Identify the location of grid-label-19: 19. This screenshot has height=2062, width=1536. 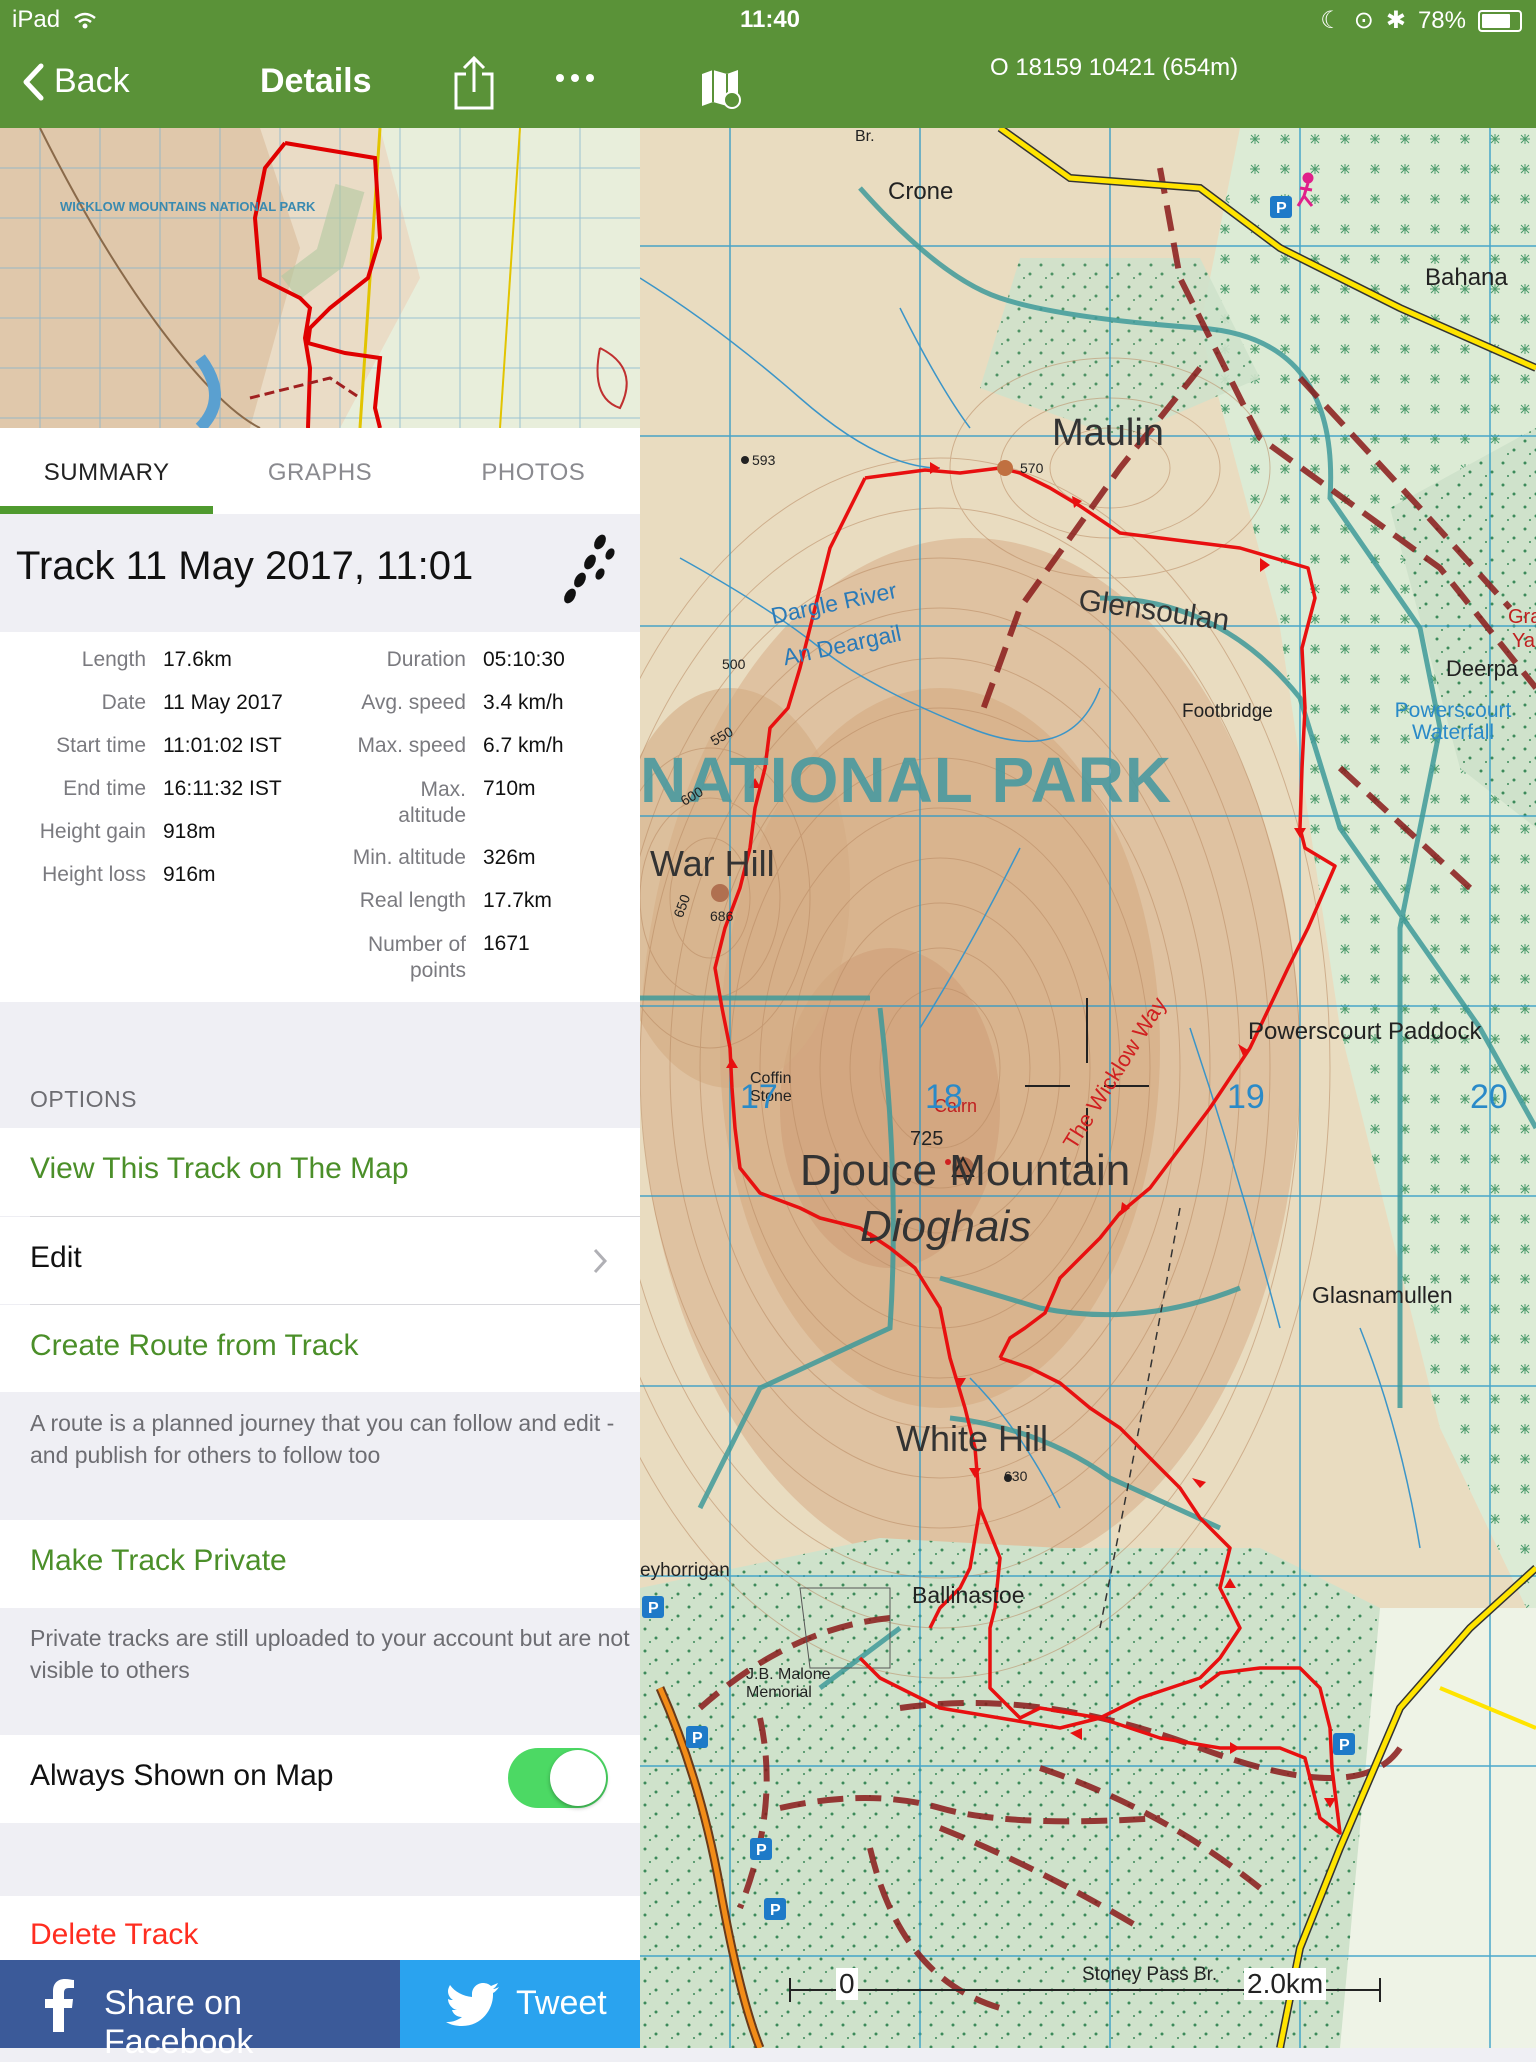
(1246, 1097).